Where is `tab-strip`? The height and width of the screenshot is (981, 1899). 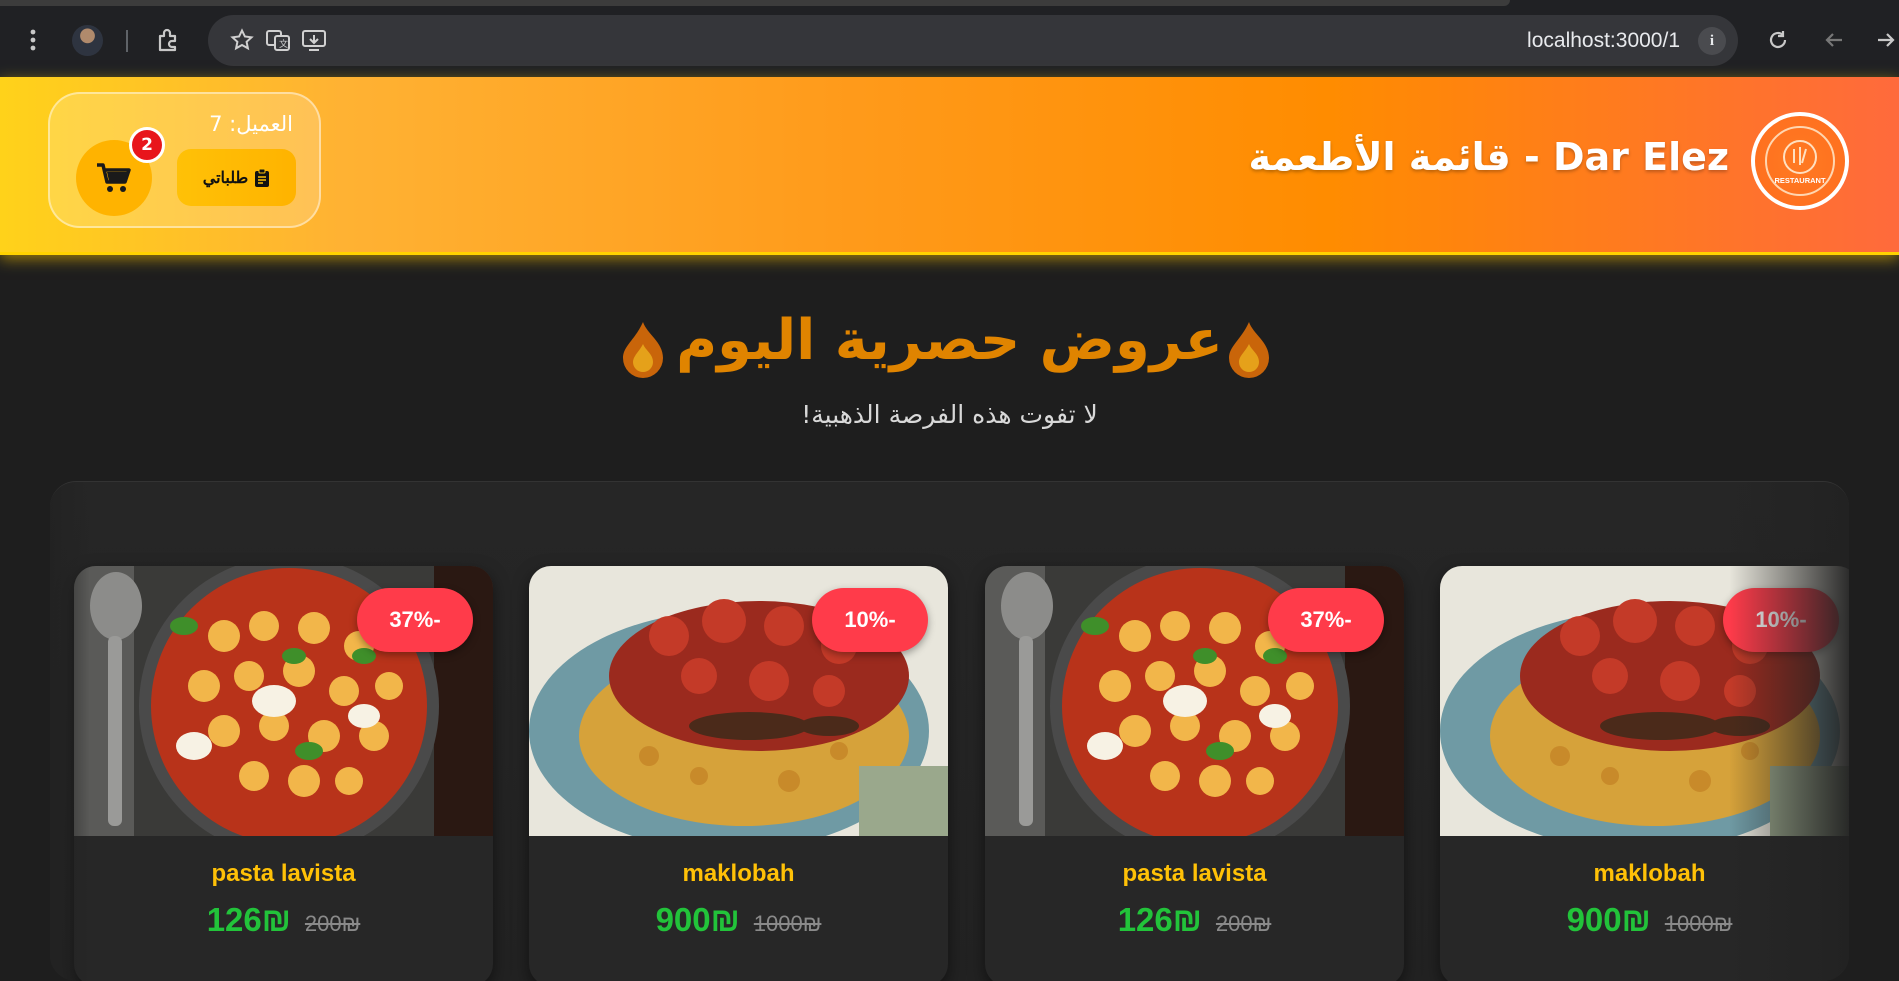
tab-strip is located at coordinates (755, 3).